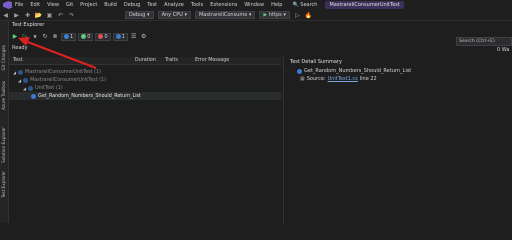 Image resolution: width=512 pixels, height=240 pixels. I want to click on settings-icon: ⚙, so click(144, 37).